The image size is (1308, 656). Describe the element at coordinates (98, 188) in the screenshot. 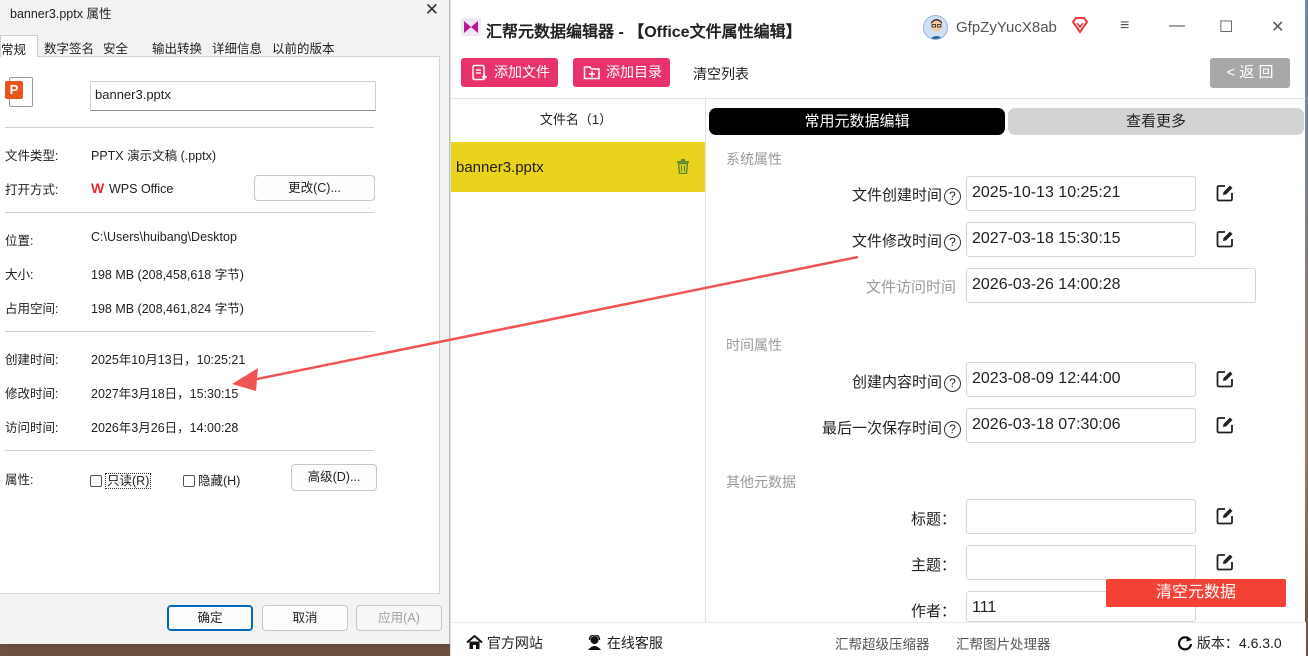

I see `wps-logo-icon: W` at that location.